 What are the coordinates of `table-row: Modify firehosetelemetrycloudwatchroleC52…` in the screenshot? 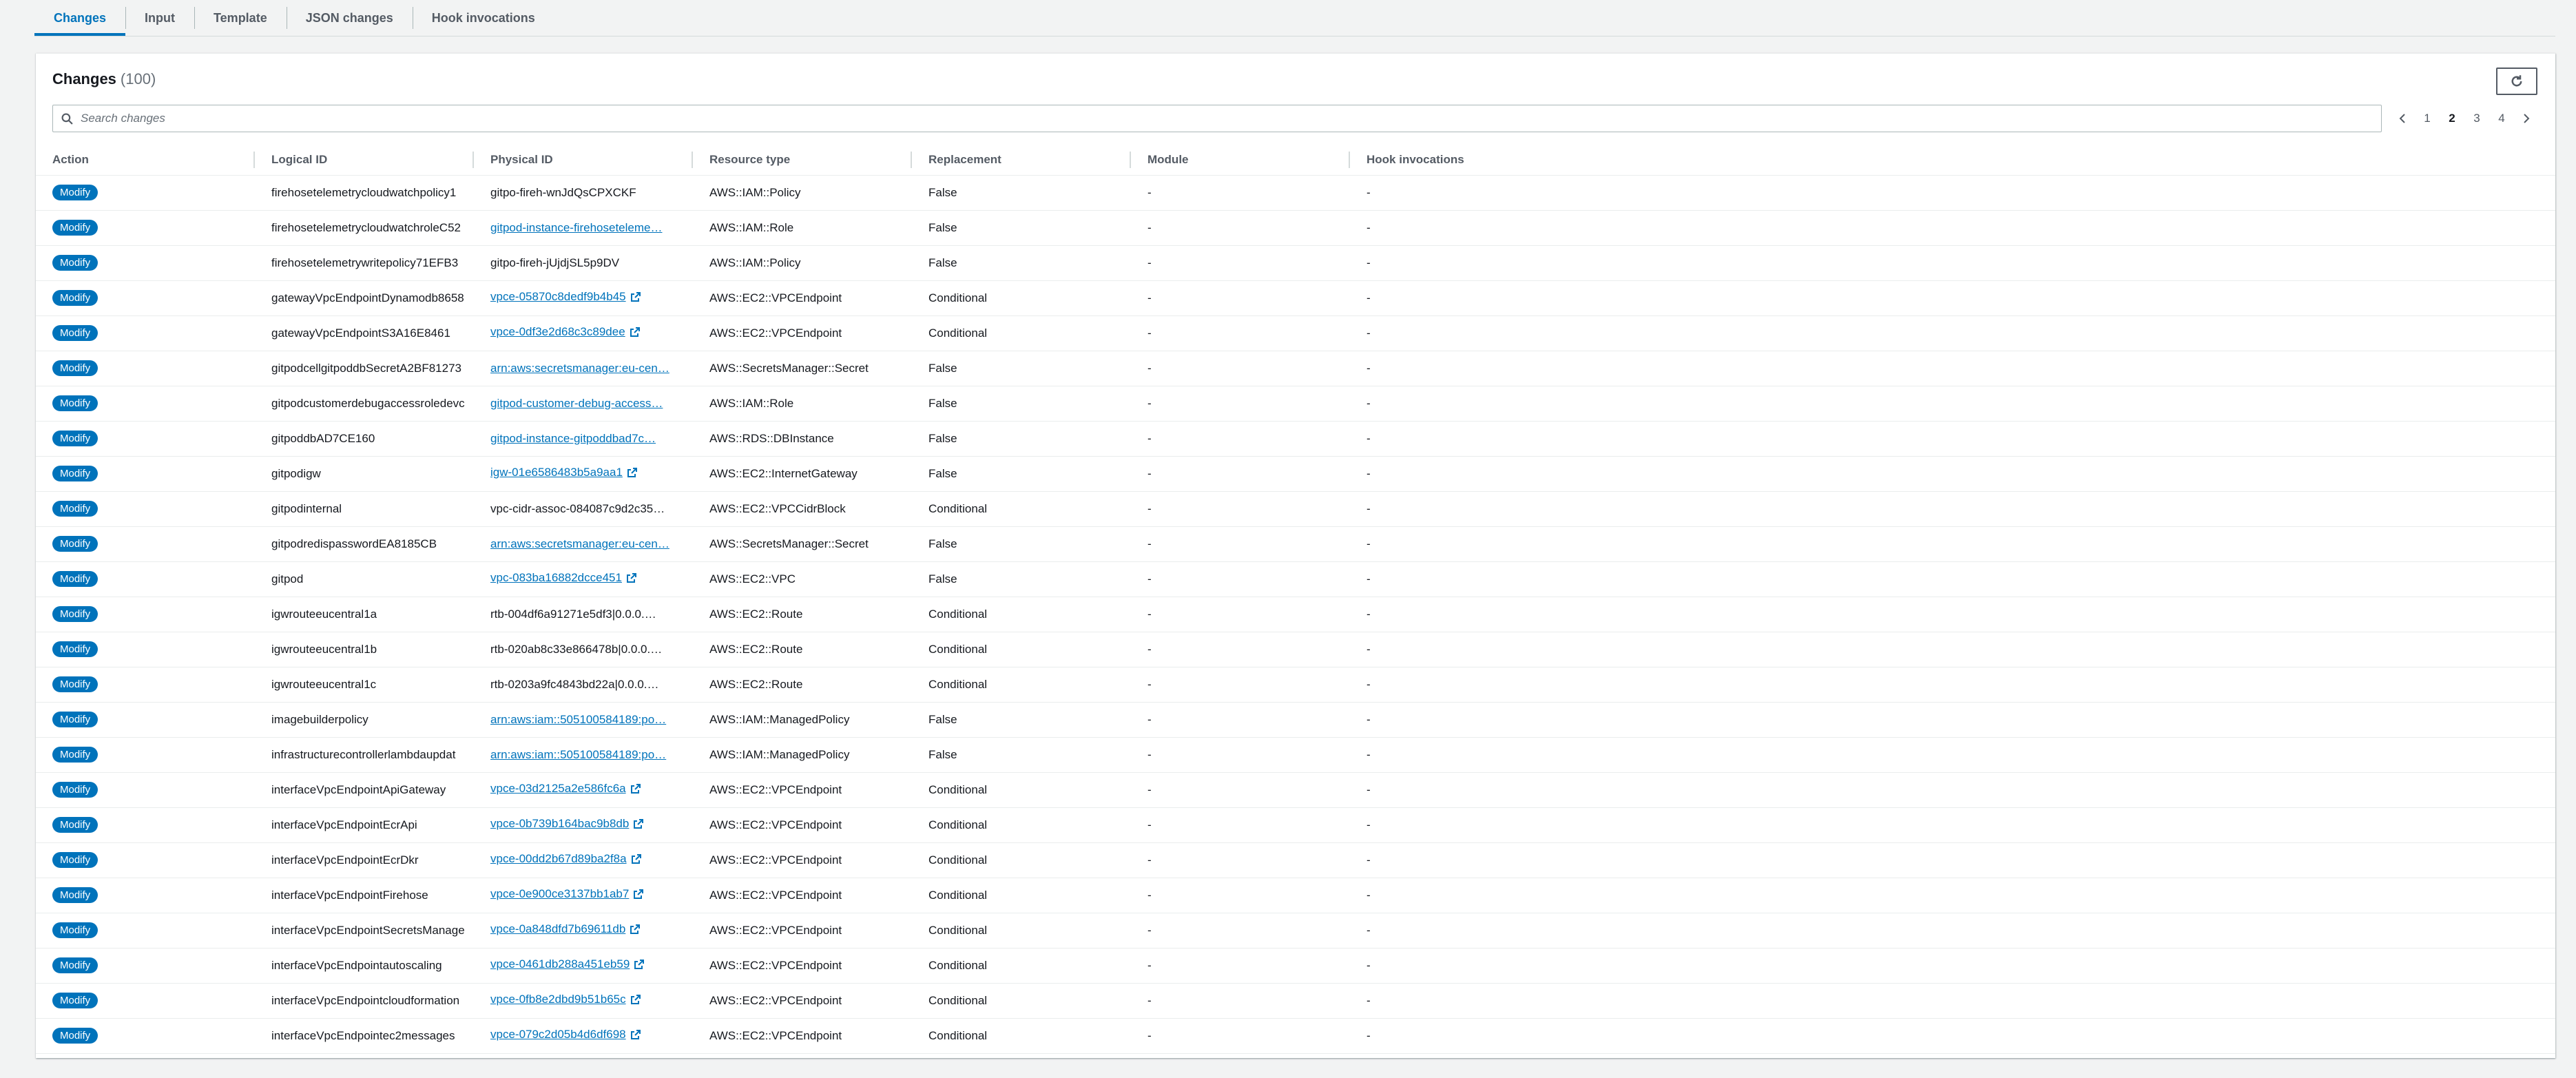 It's located at (1295, 228).